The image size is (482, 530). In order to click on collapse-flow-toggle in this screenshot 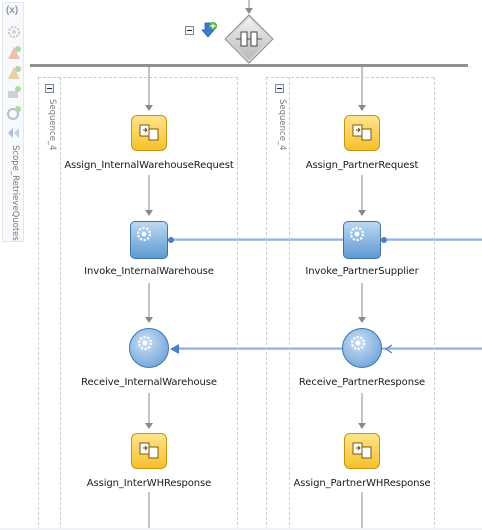, I will do `click(189, 30)`.